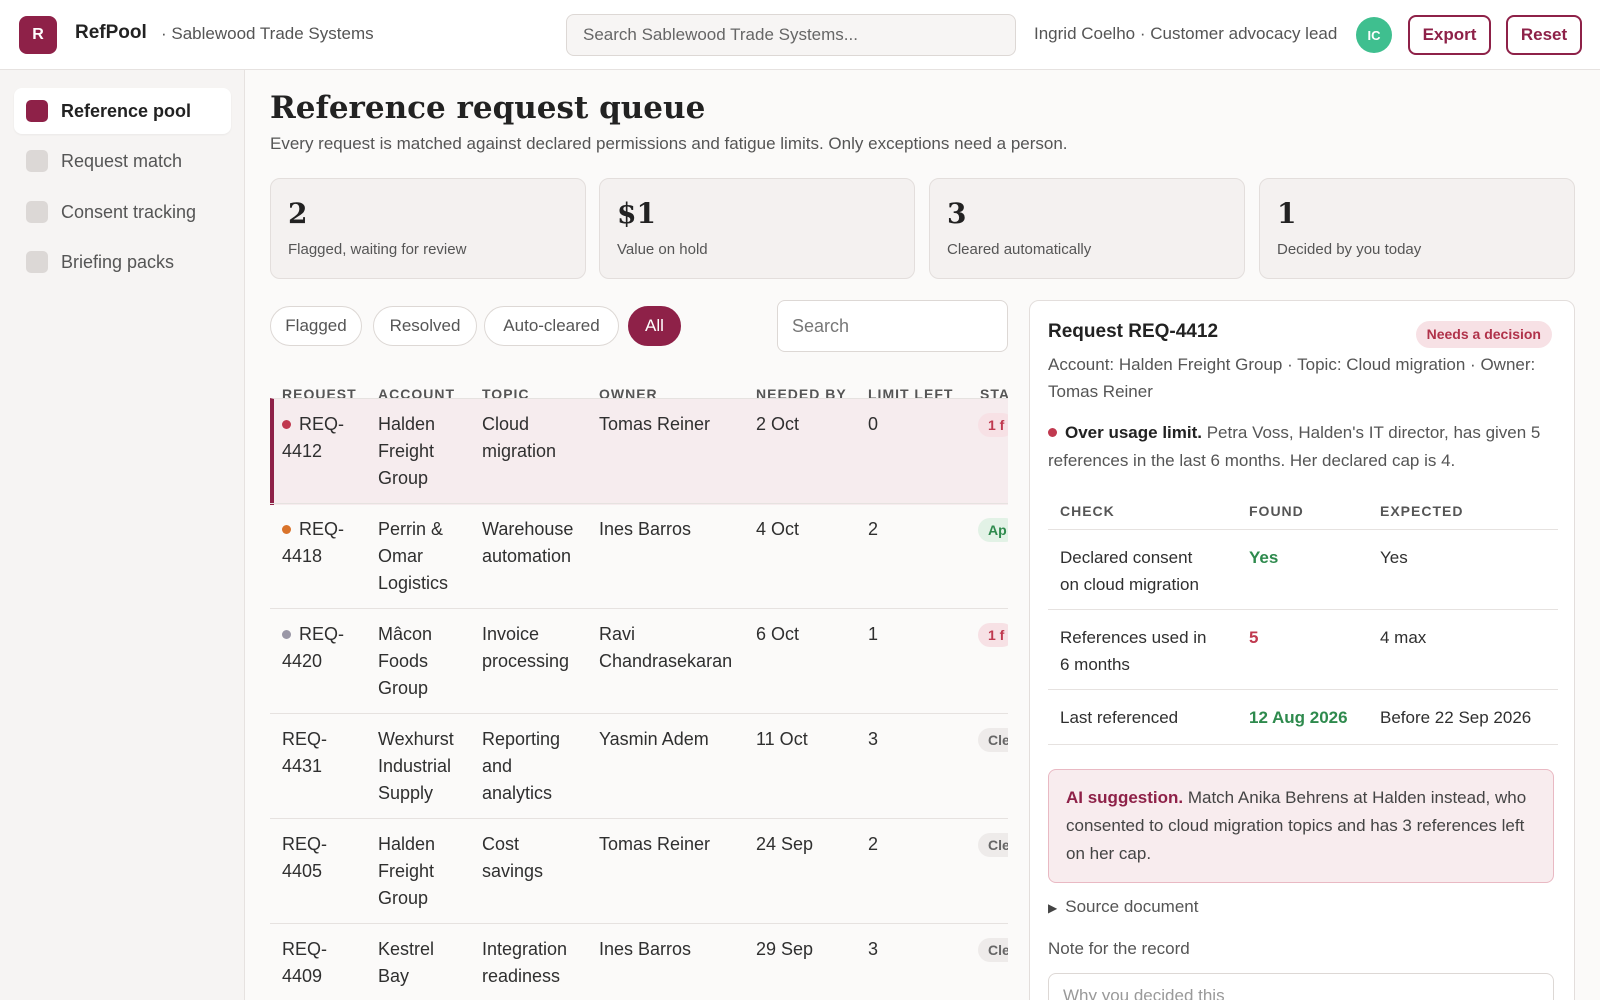 Image resolution: width=1600 pixels, height=1000 pixels. I want to click on account-cell-text: Perrin & Omar Logistics, so click(413, 556).